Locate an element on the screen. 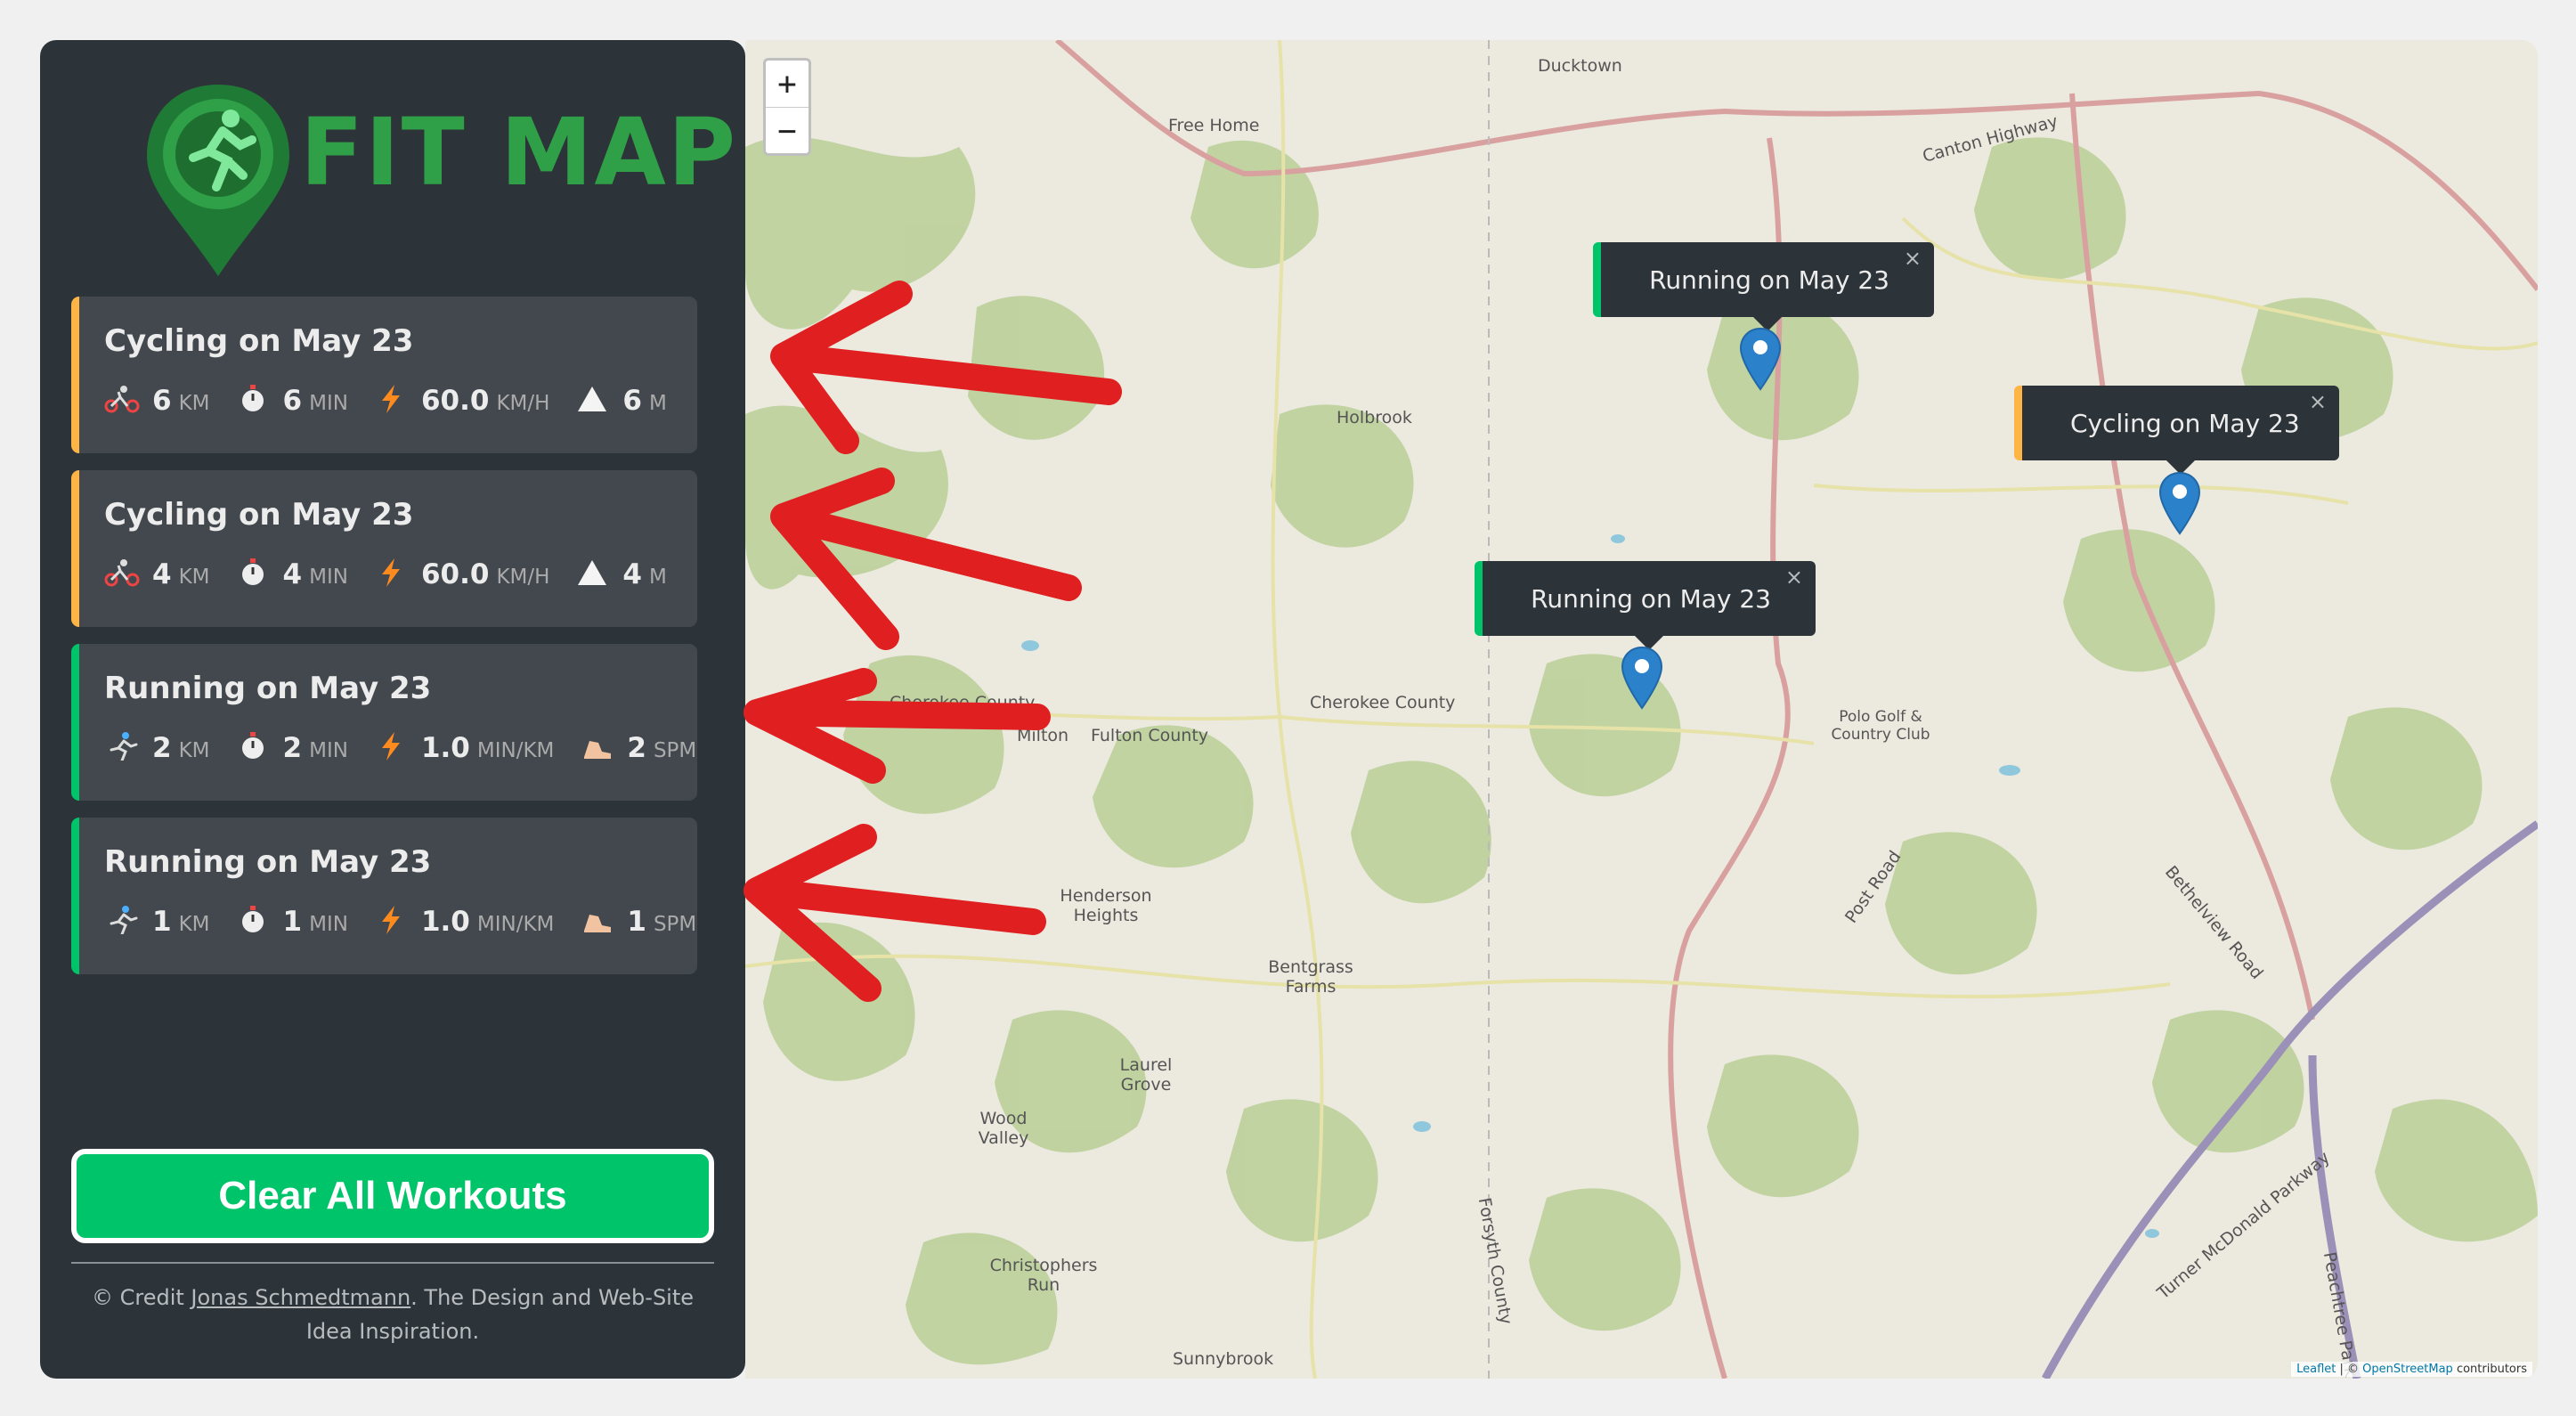  elevation-unit: M is located at coordinates (658, 403).